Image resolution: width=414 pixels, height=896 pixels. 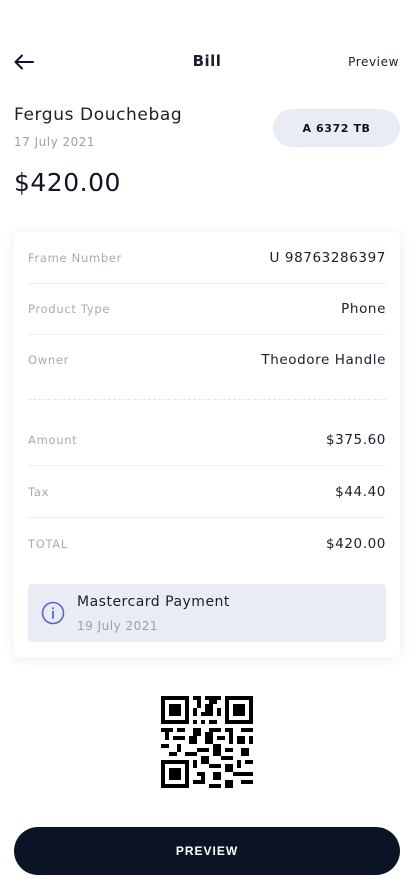 What do you see at coordinates (327, 257) in the screenshot?
I see `detail-value: U 98763286397` at bounding box center [327, 257].